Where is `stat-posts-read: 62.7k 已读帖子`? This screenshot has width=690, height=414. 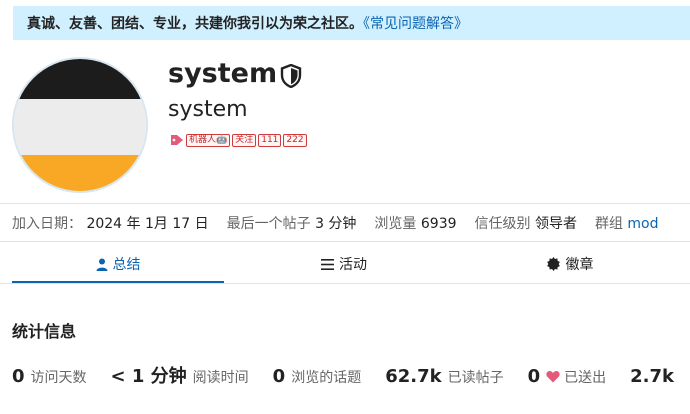 stat-posts-read: 62.7k 已读帖子 is located at coordinates (444, 376).